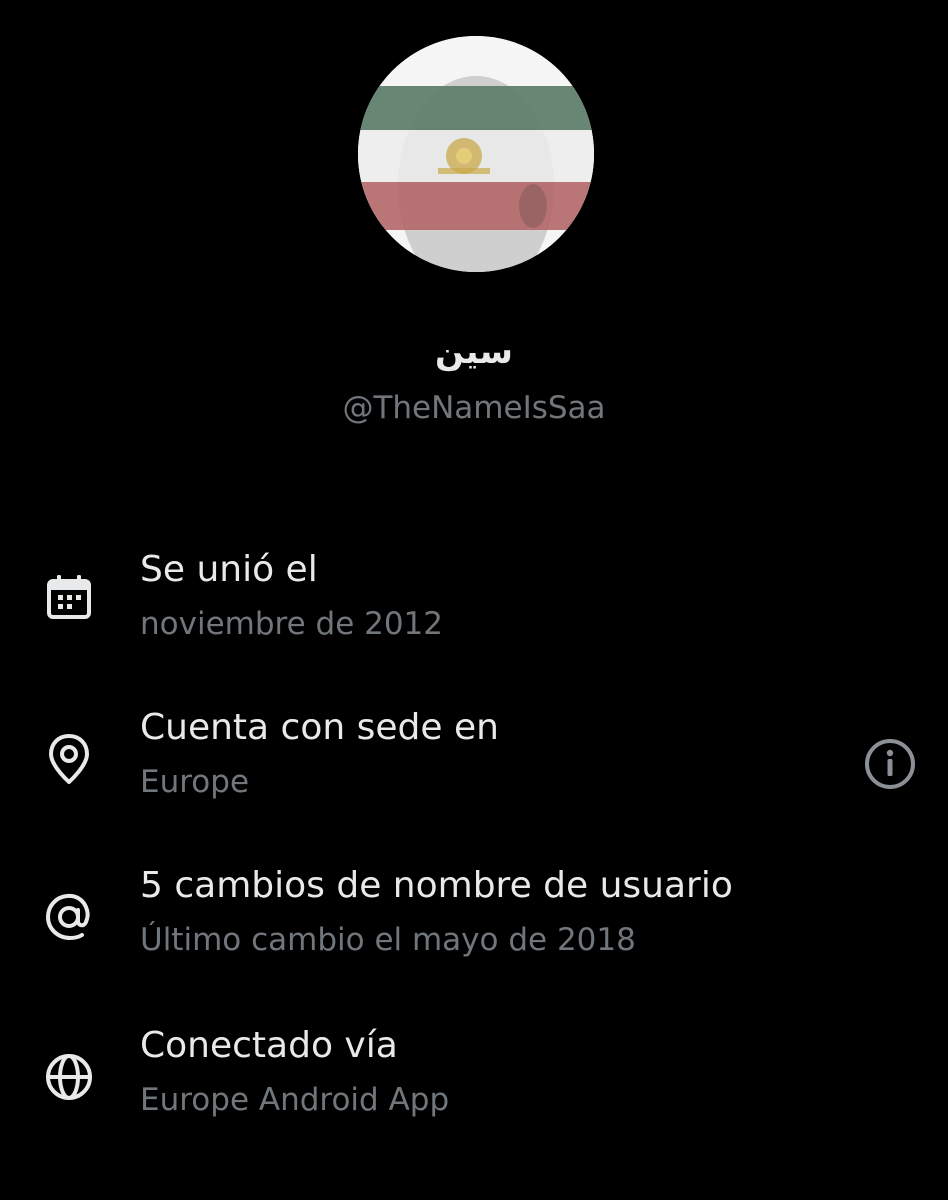  I want to click on about-row-connected-via: Conectado vía Europe Android App, so click(474, 1084).